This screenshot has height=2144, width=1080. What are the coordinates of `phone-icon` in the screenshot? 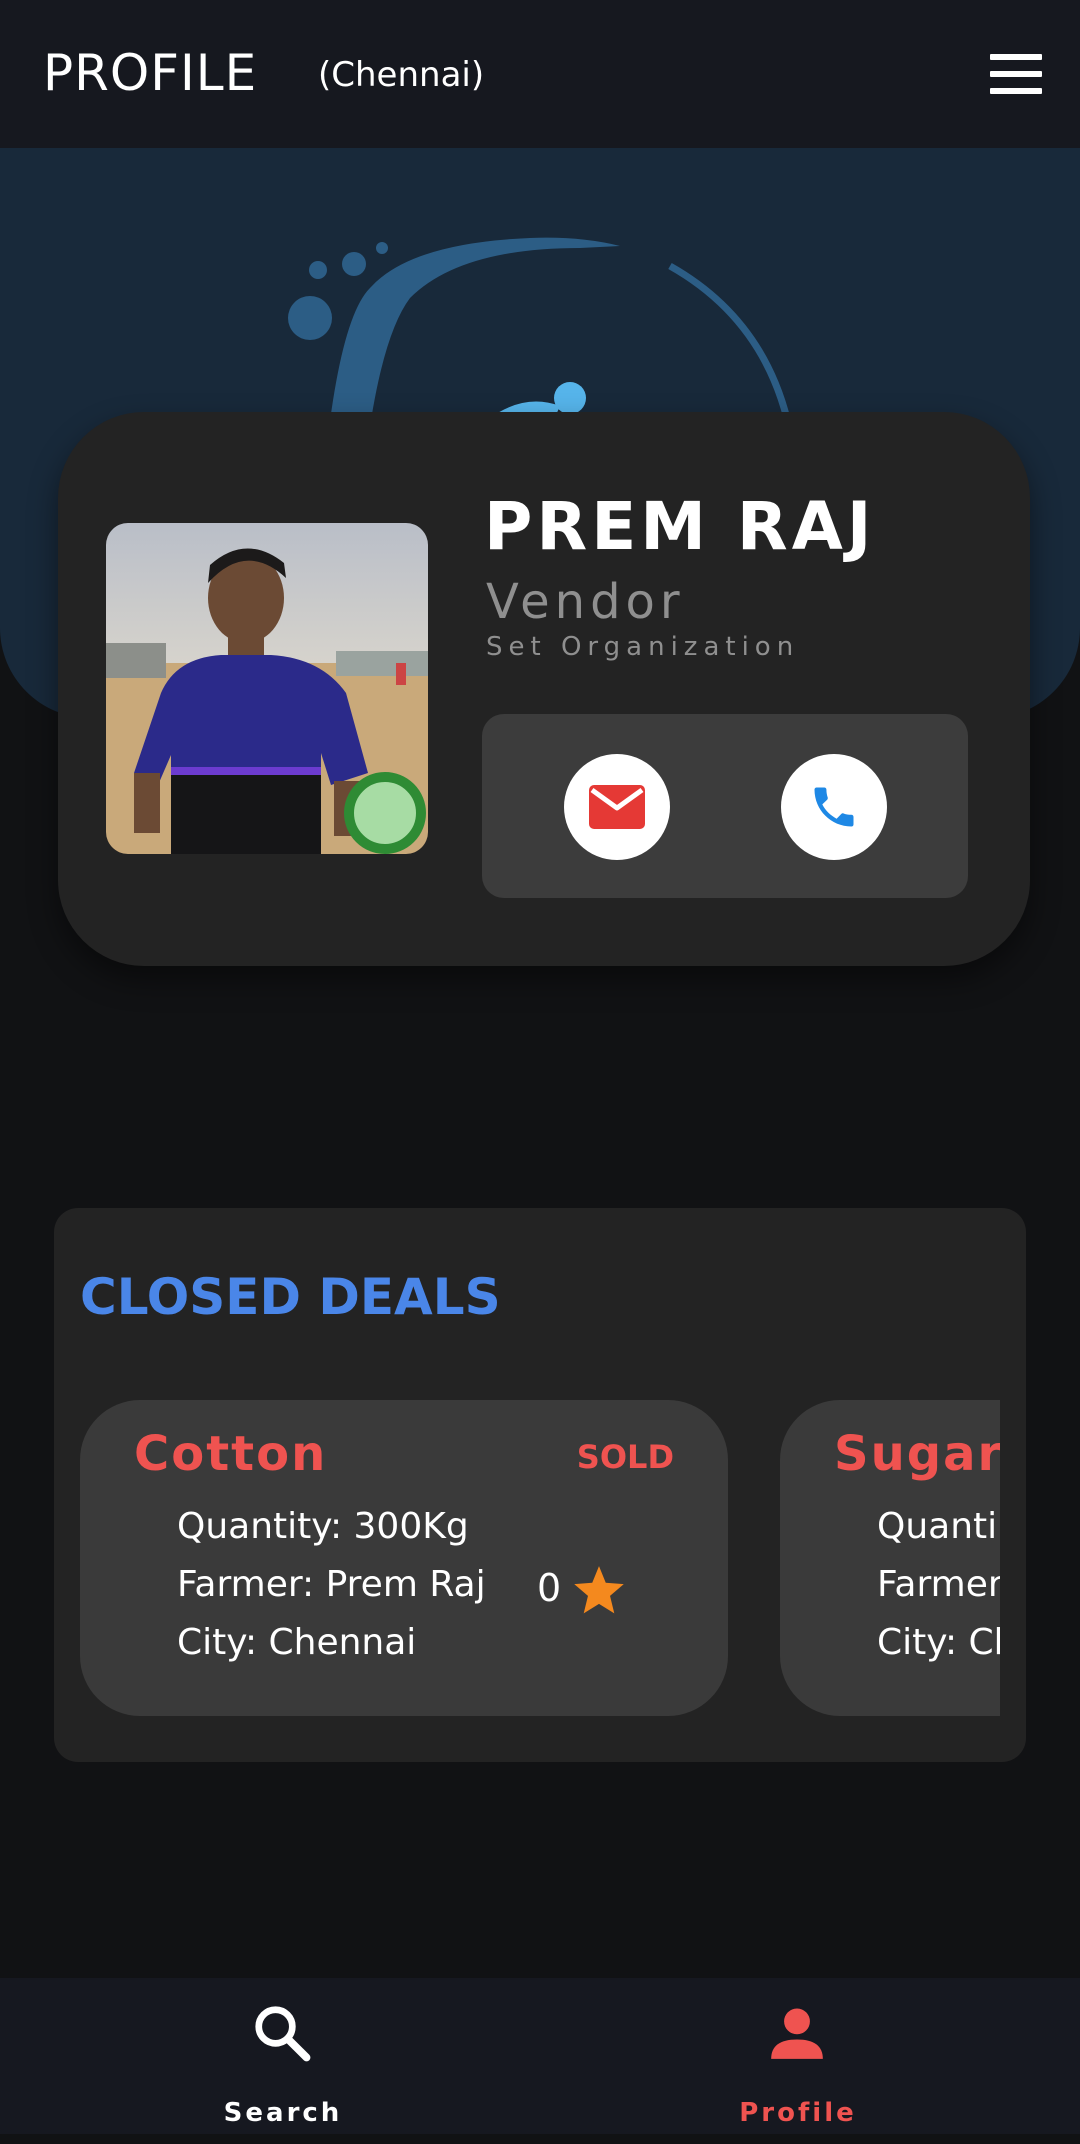 It's located at (834, 807).